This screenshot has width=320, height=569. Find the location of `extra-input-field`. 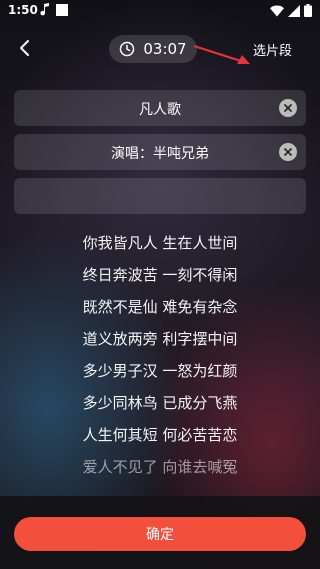

extra-input-field is located at coordinates (160, 196).